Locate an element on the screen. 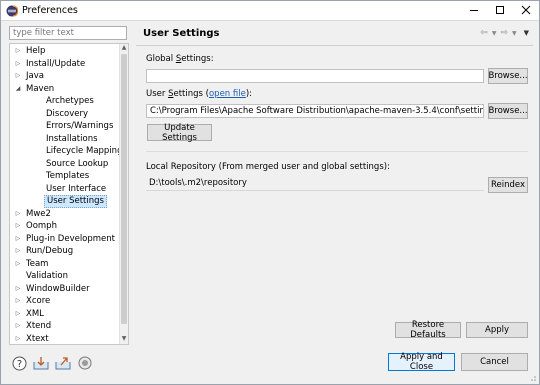 This screenshot has height=385, width=540. tree-item-label: Mwe2 is located at coordinates (38, 213).